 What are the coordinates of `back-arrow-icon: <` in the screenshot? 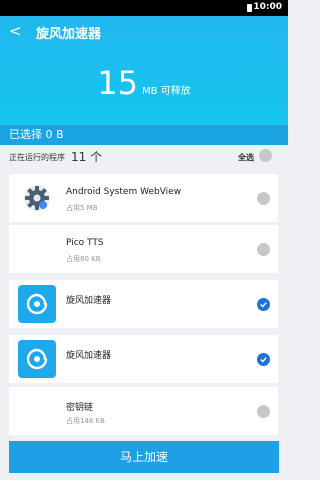 It's located at (15, 31).